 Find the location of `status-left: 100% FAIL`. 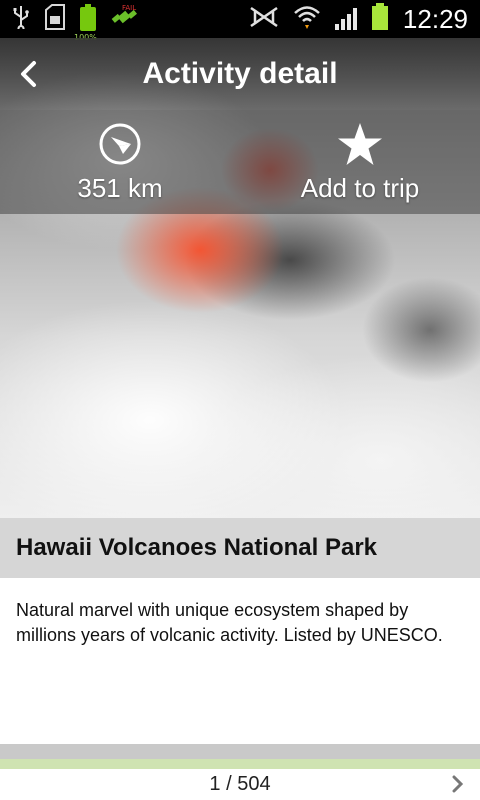

status-left: 100% FAIL is located at coordinates (75, 23).